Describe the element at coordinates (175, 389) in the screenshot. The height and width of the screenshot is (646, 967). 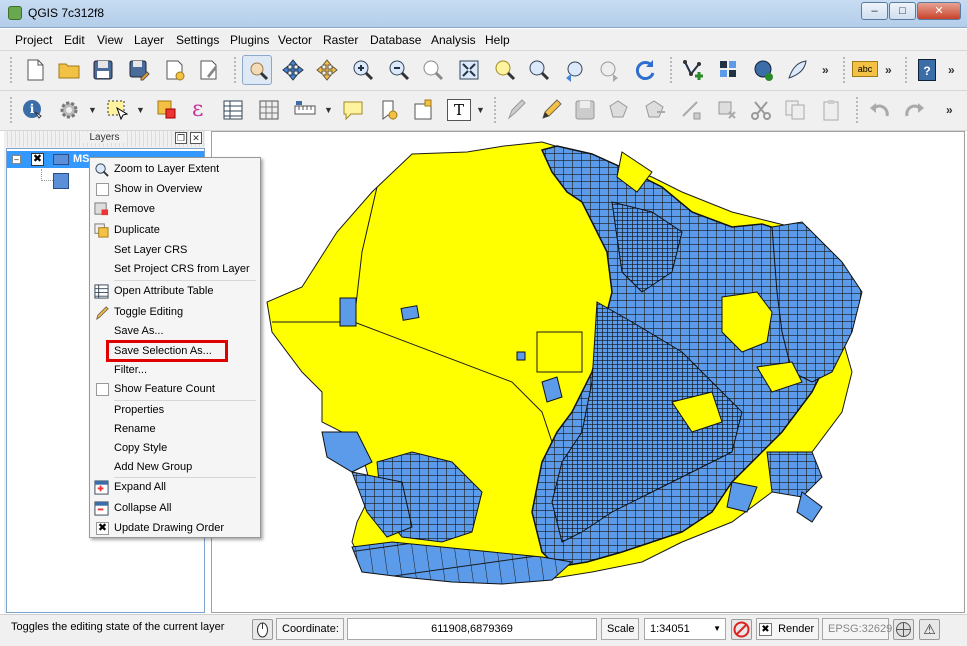
I see `menu-item-show-feature-count: Show Feature Count` at that location.